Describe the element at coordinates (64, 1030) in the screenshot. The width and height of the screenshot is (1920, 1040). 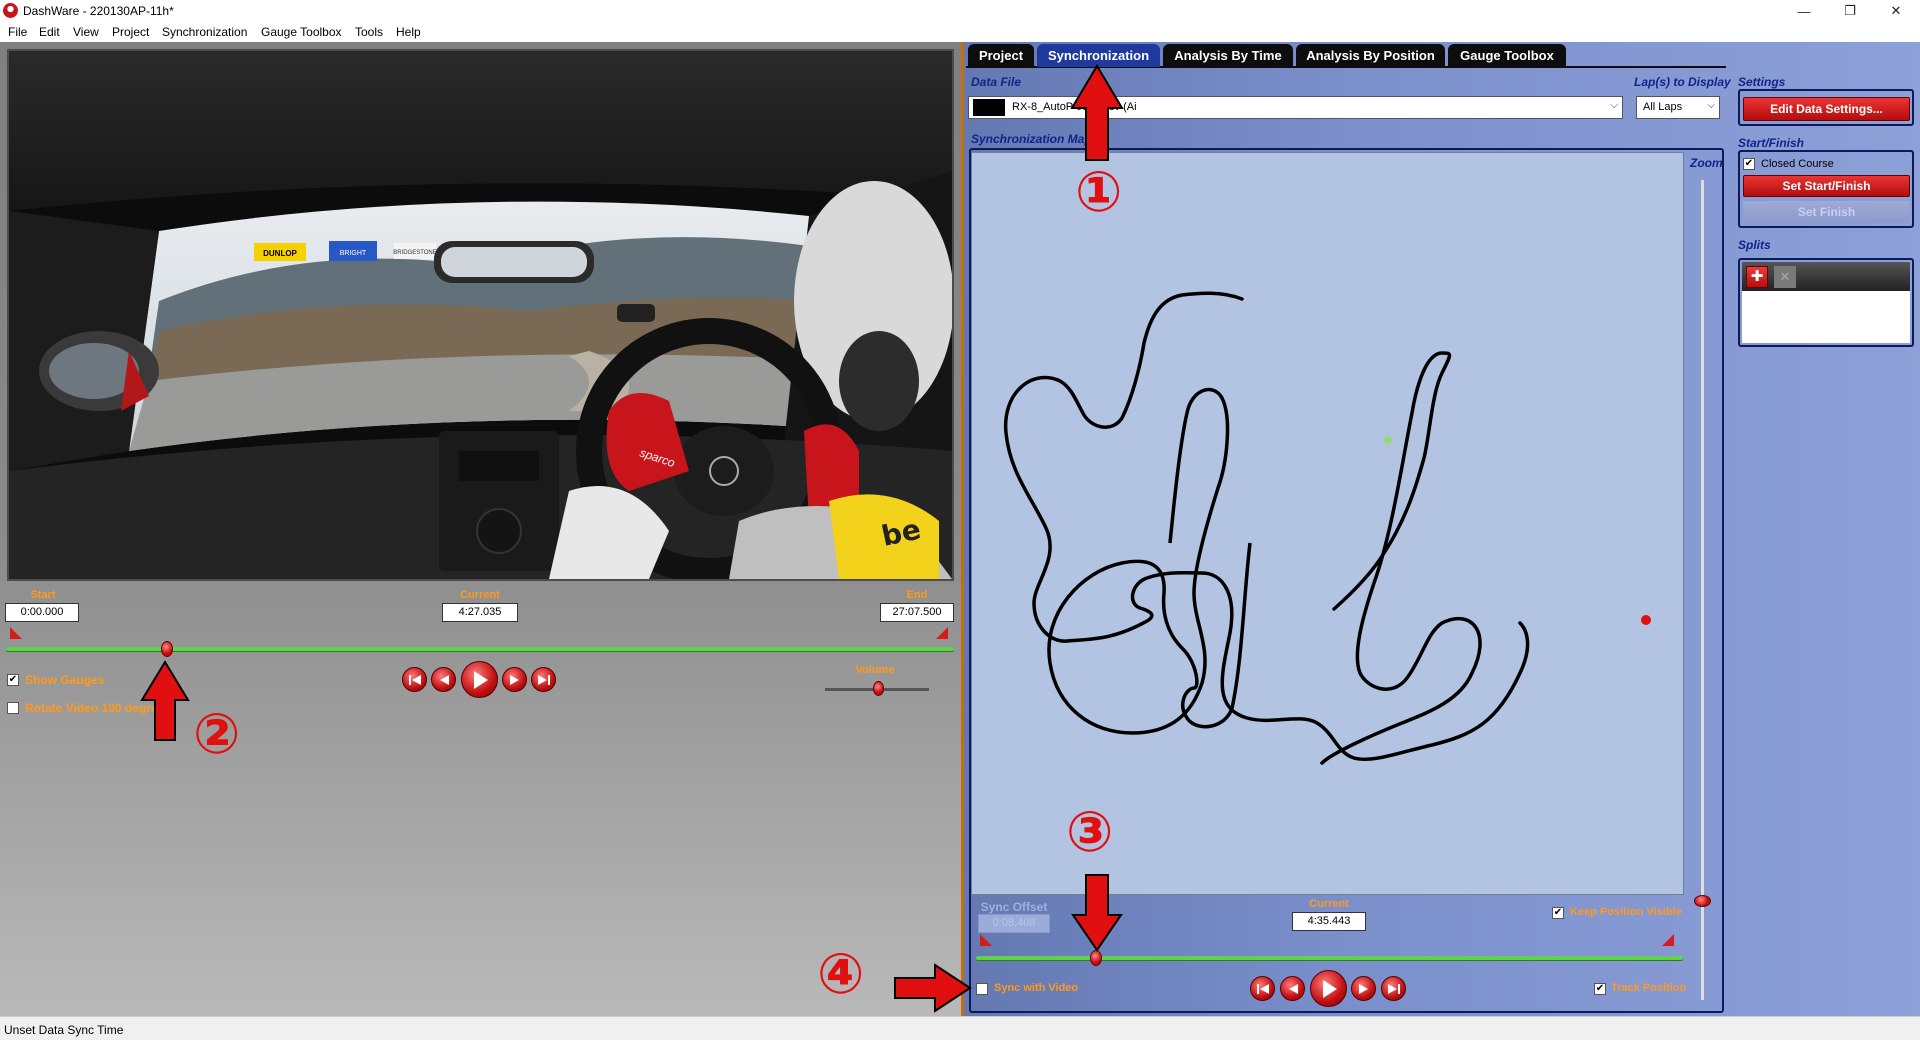
I see `status-text: Unset Data Sync Time` at that location.